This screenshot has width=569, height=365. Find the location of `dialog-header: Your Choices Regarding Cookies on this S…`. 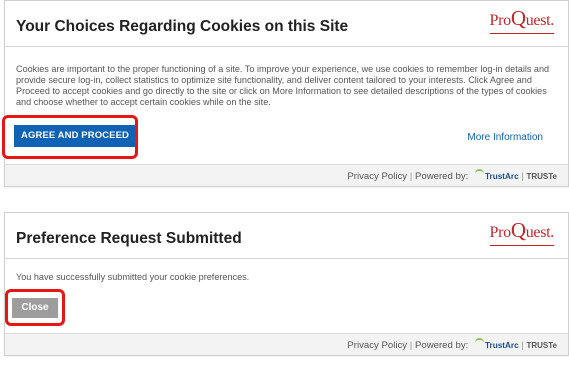

dialog-header: Your Choices Regarding Cookies on this S… is located at coordinates (286, 24).